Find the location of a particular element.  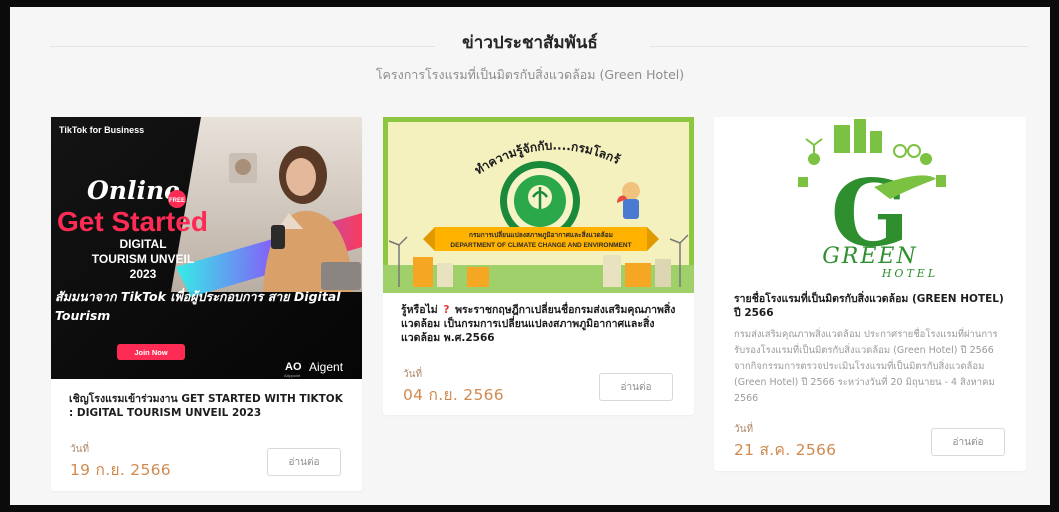

svg-text: AO is located at coordinates (293, 367).